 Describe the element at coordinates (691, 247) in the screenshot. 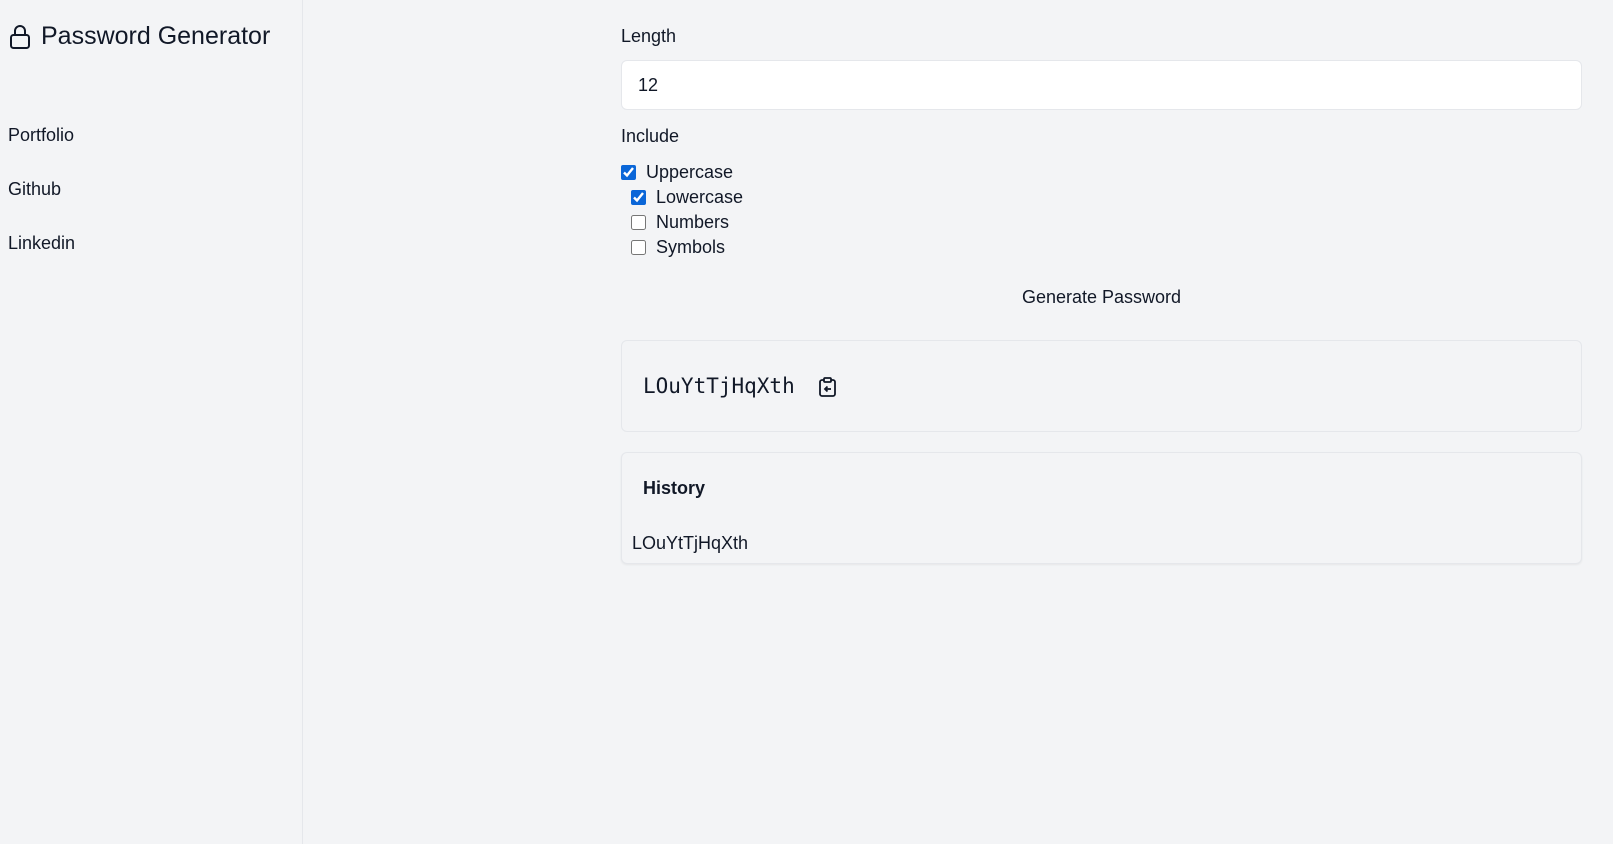

I see `option-label: Symbols` at that location.